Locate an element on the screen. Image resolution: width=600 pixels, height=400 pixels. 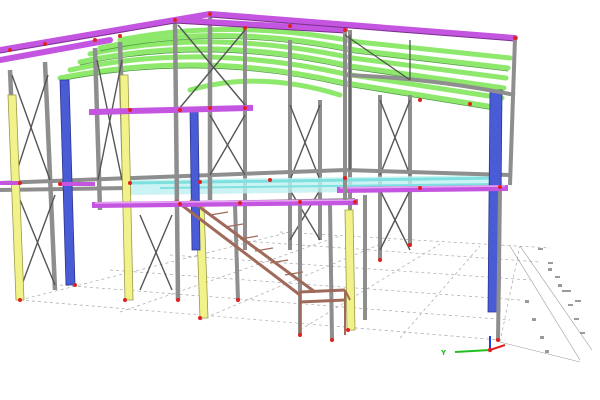
dimension-lines is located at coordinates (546, 304).